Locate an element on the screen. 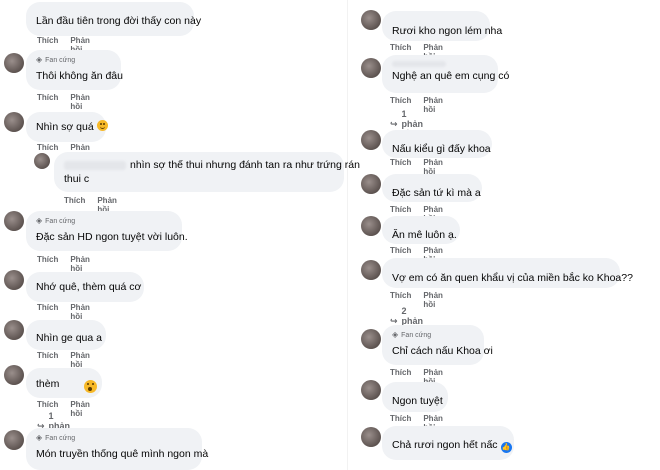  comment-text-line2: thui c is located at coordinates (77, 179).